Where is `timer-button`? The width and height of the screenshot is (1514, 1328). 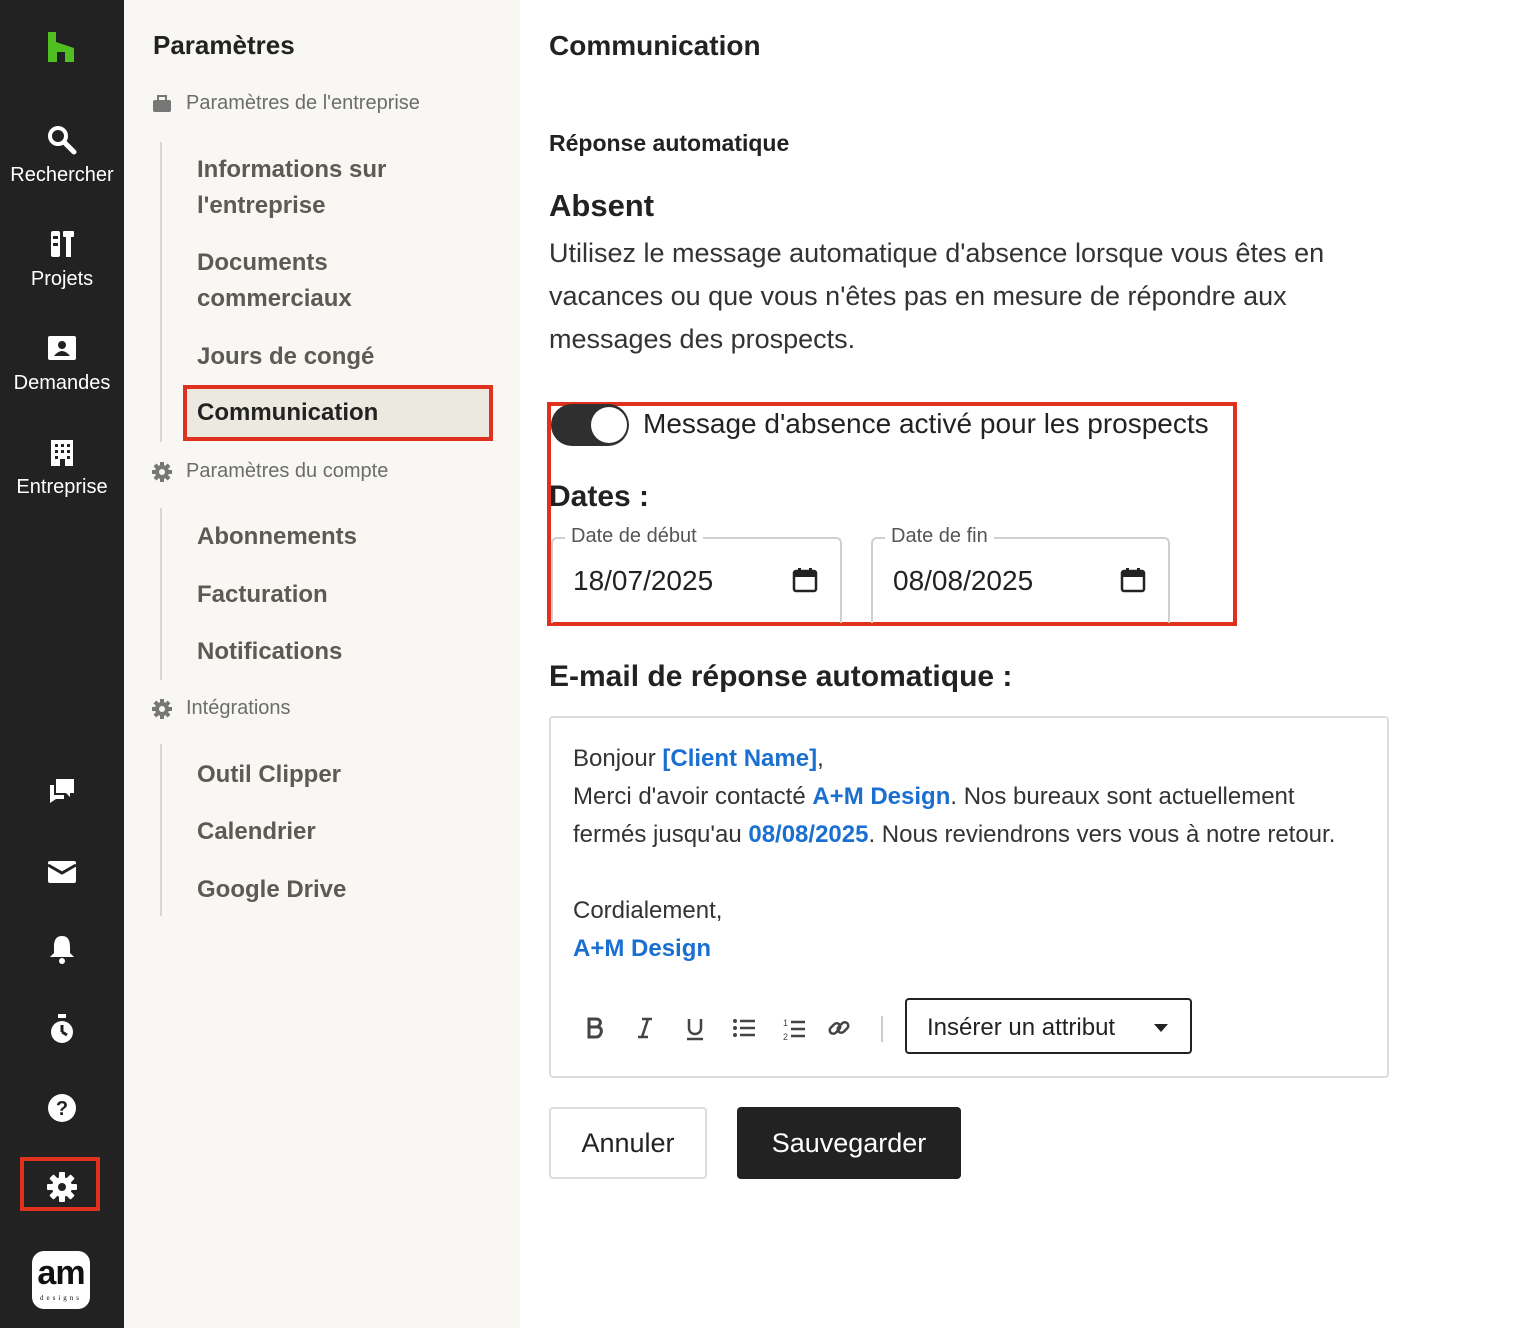
timer-button is located at coordinates (62, 1029).